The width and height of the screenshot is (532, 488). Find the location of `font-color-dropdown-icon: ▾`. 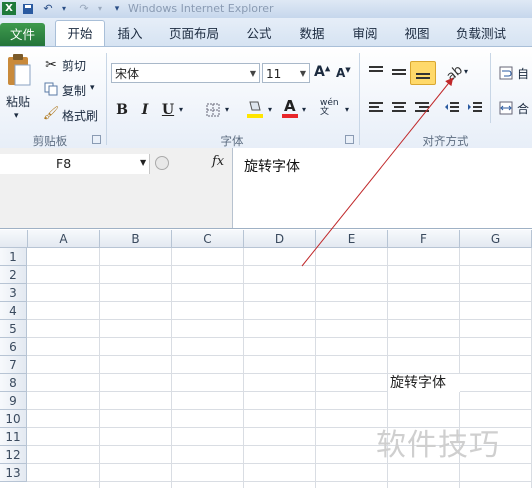

font-color-dropdown-icon: ▾ is located at coordinates (304, 109).